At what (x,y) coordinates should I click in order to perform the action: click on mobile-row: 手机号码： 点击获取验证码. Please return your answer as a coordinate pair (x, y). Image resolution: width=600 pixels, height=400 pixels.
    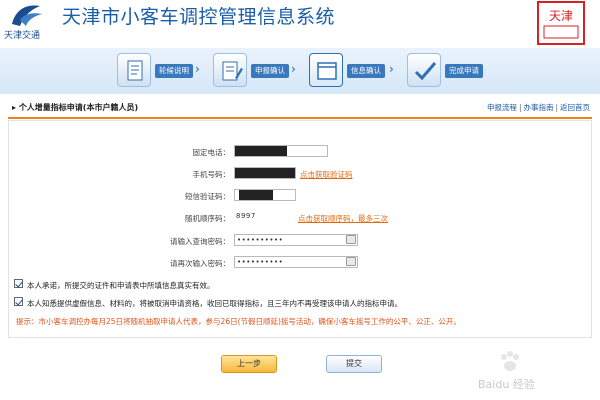
    Looking at the image, I should click on (300, 174).